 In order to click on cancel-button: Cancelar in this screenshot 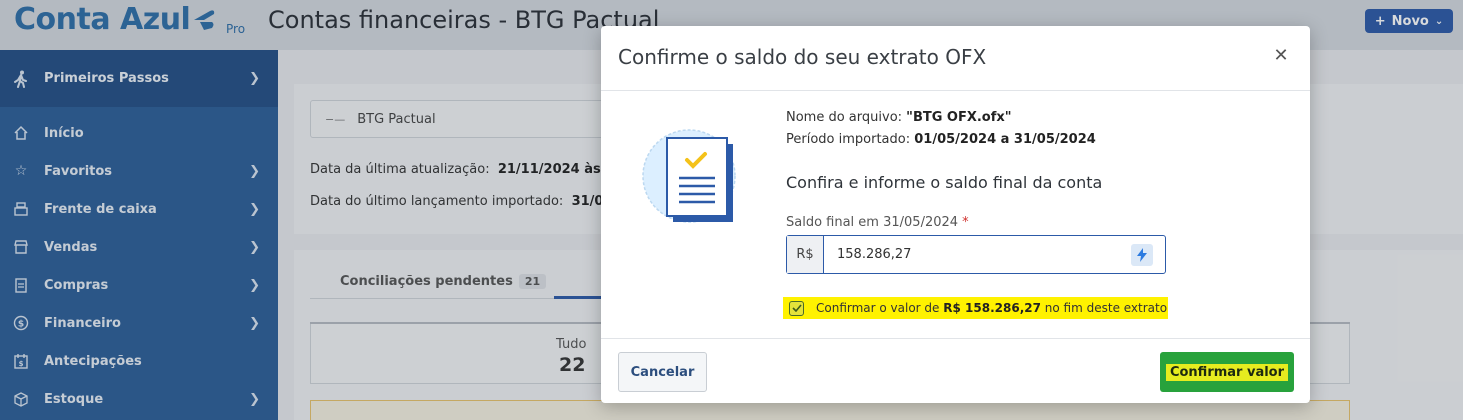, I will do `click(662, 372)`.